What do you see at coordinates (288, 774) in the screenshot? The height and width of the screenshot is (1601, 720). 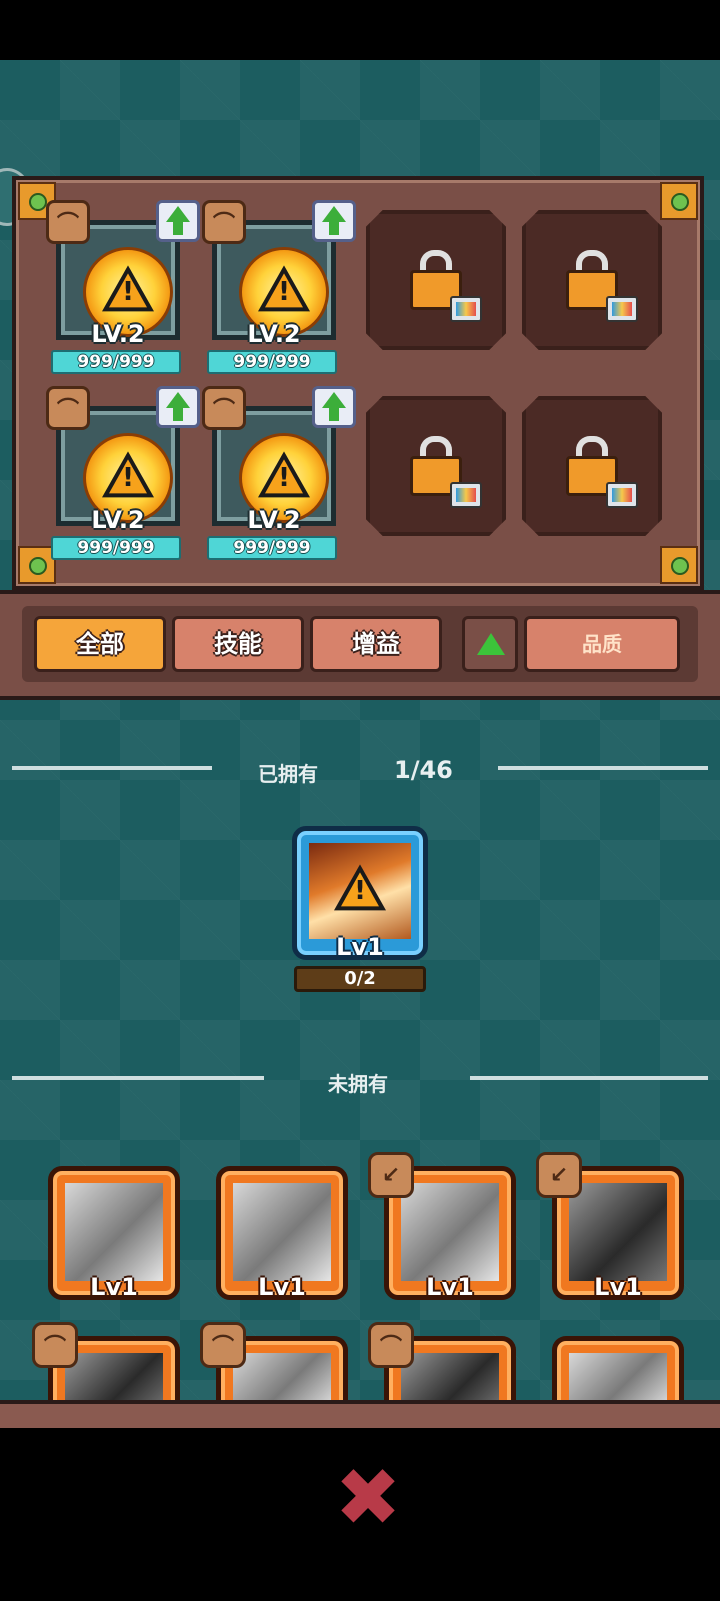 I see `owned-section-label: 已拥有` at bounding box center [288, 774].